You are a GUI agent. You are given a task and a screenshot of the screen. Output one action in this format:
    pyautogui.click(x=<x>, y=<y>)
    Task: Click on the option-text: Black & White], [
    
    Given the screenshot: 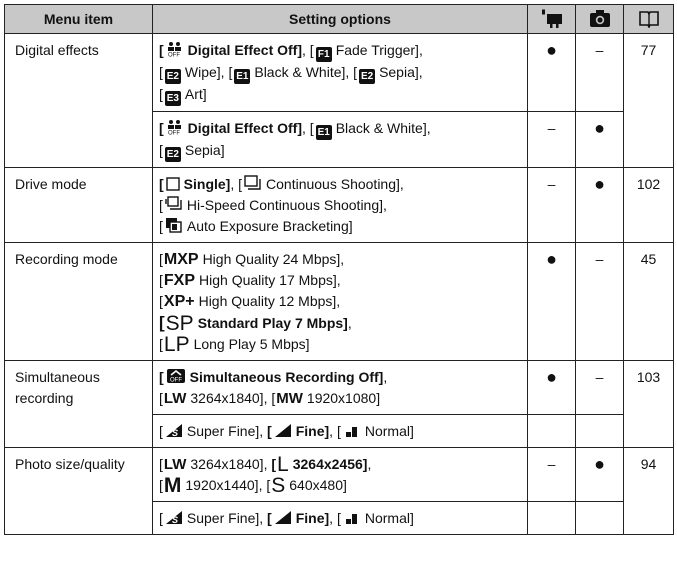 What is the action you would take?
    pyautogui.click(x=306, y=72)
    